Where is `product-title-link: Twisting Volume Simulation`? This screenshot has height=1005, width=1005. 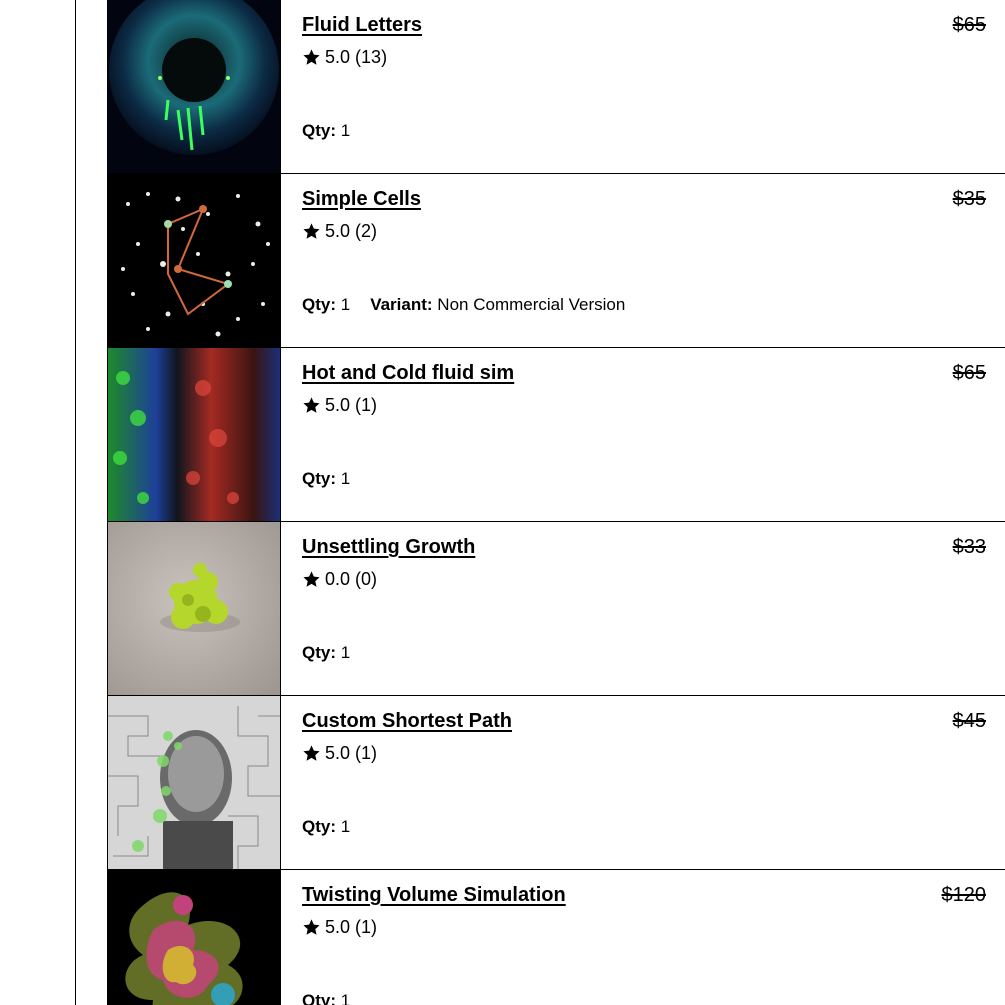 product-title-link: Twisting Volume Simulation is located at coordinates (434, 895).